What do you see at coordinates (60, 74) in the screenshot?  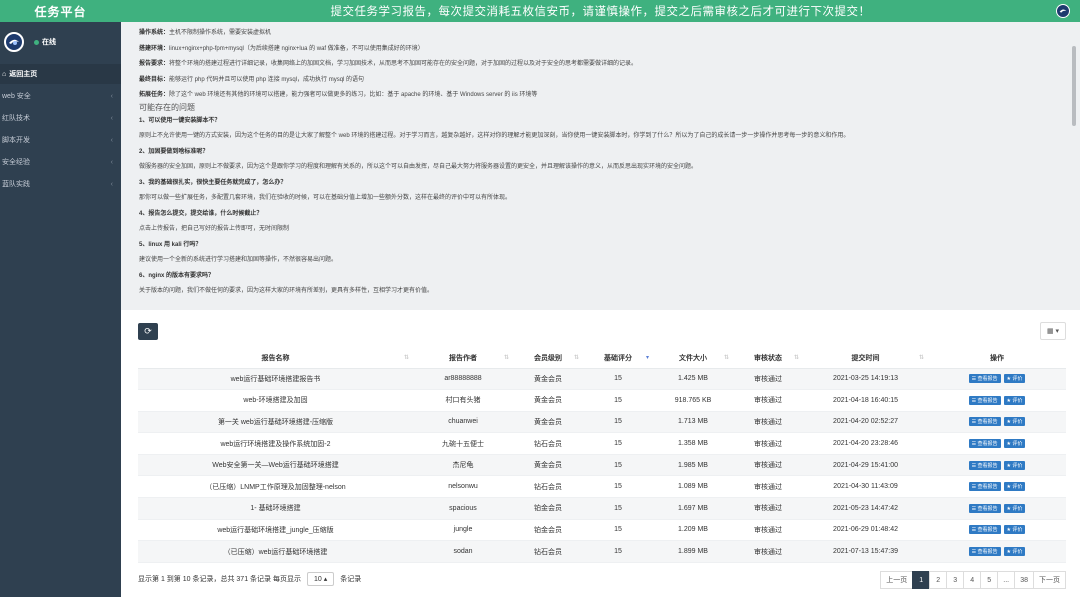 I see `sidebar-item-home: ⌂ 返回主页` at bounding box center [60, 74].